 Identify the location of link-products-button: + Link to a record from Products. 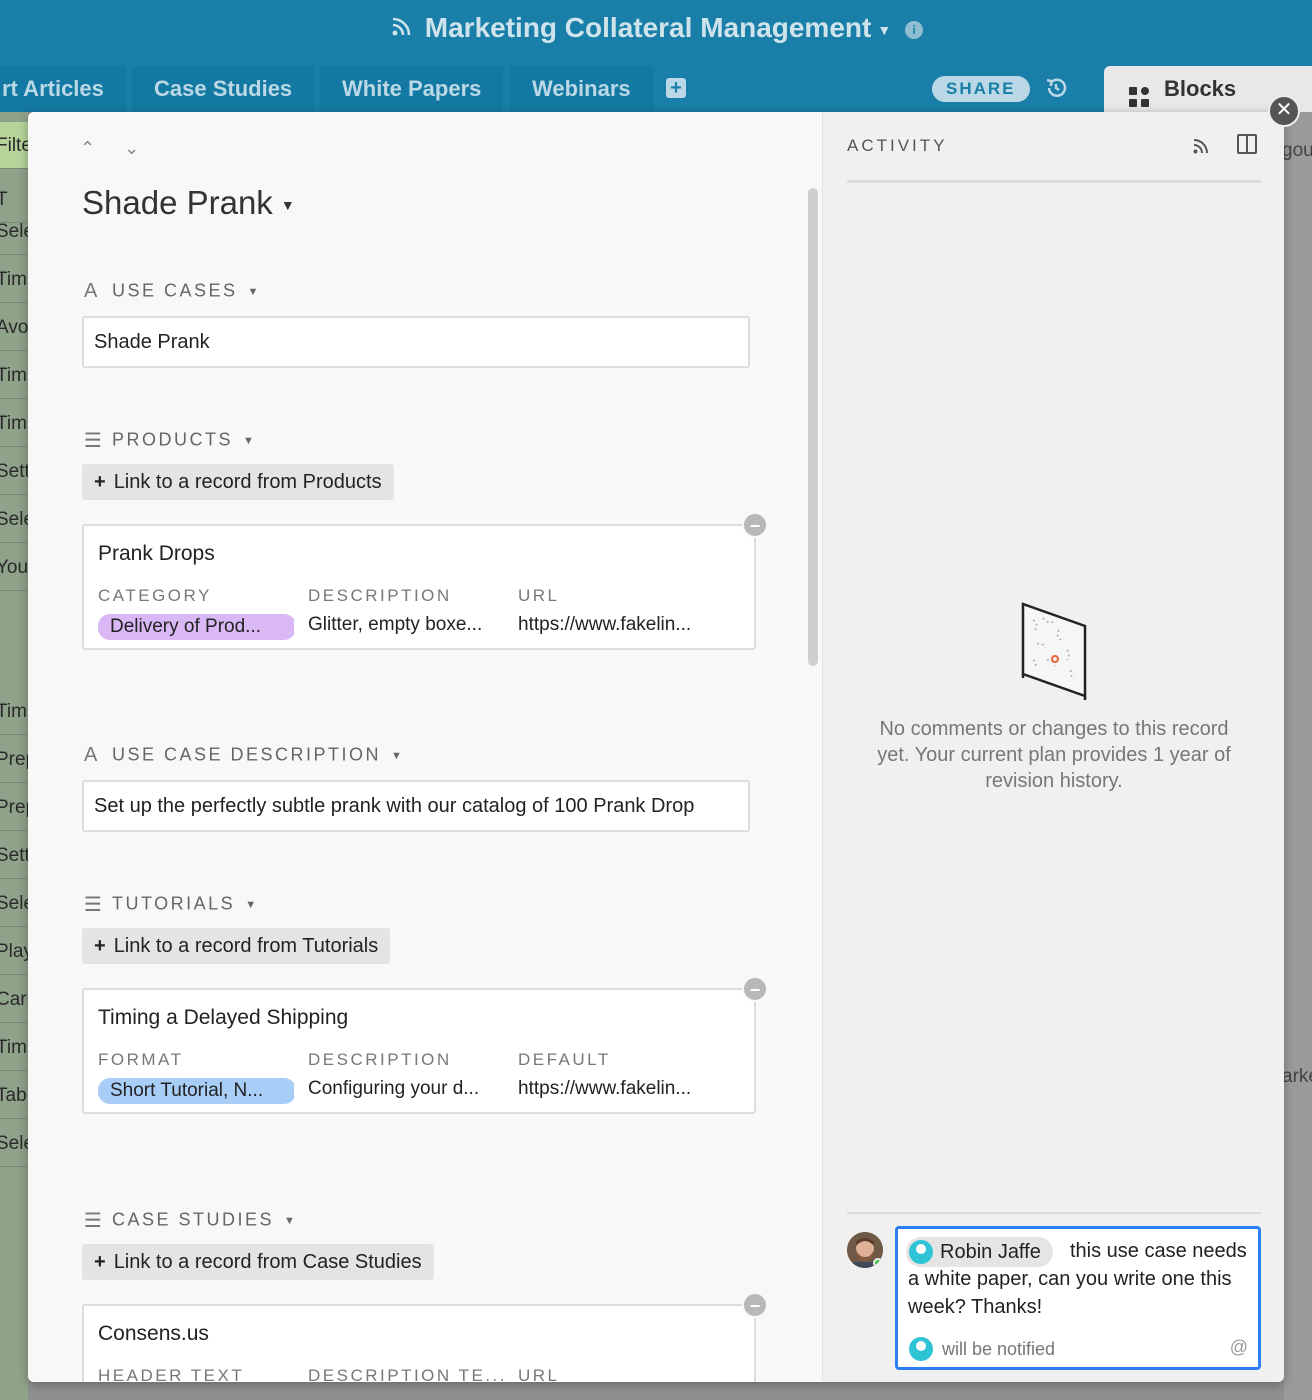
(238, 482).